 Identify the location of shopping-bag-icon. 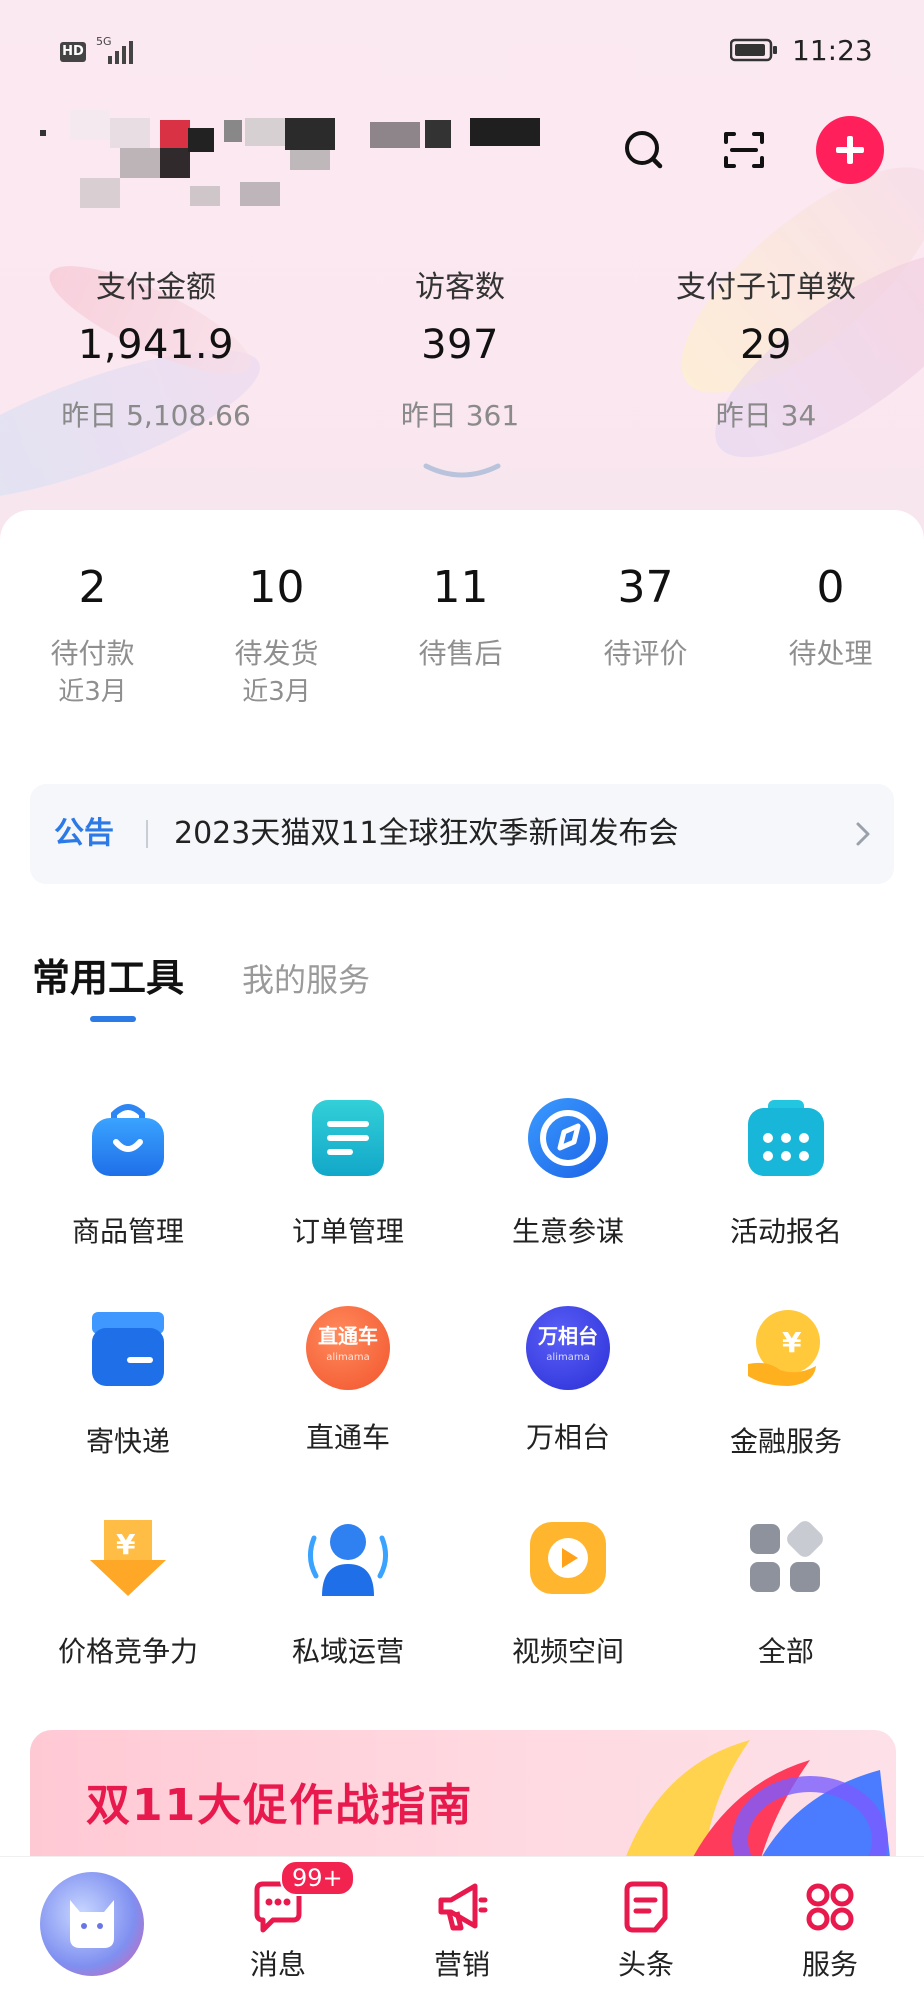
(128, 1140).